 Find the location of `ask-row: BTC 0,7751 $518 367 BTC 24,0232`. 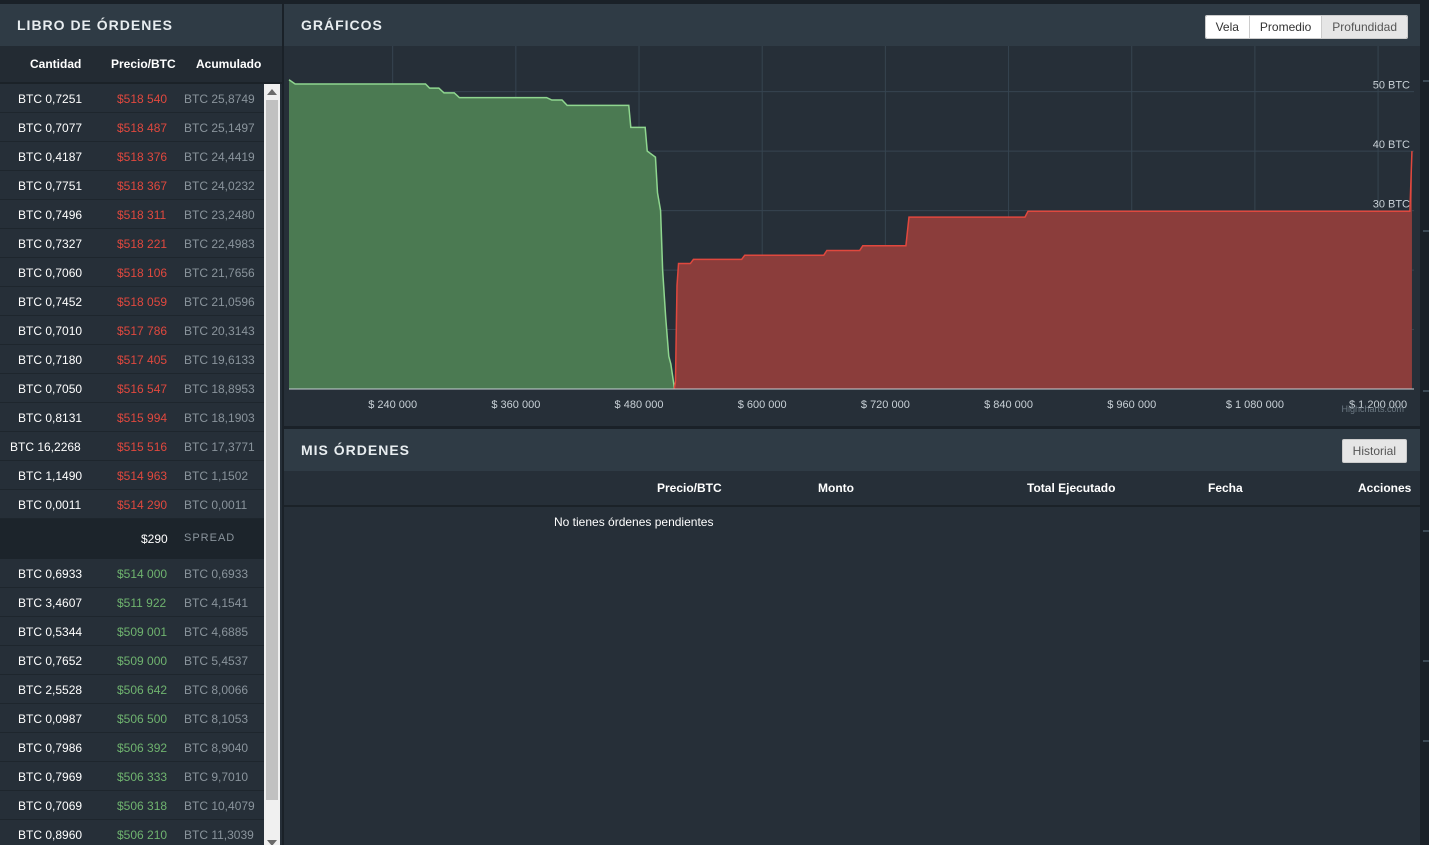

ask-row: BTC 0,7751 $518 367 BTC 24,0232 is located at coordinates (132, 185).